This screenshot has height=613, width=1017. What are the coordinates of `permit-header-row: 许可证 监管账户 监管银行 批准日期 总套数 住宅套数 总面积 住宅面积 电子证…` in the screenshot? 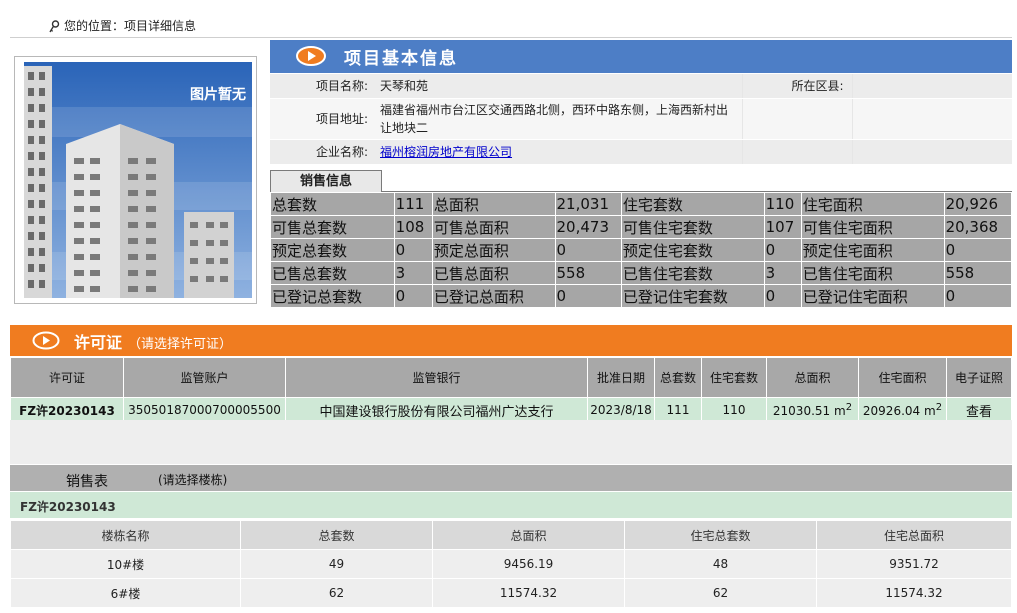 It's located at (511, 377).